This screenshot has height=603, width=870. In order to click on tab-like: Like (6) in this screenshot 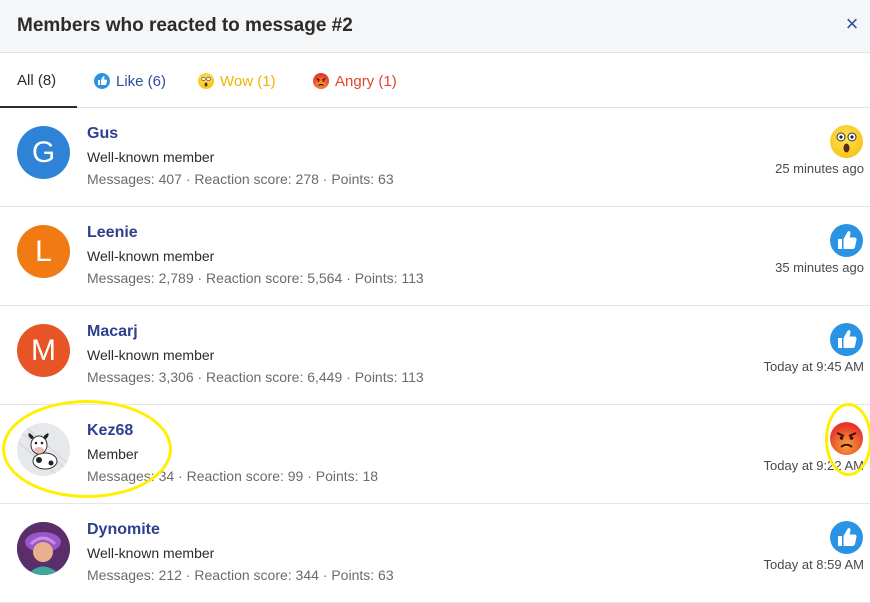, I will do `click(130, 81)`.